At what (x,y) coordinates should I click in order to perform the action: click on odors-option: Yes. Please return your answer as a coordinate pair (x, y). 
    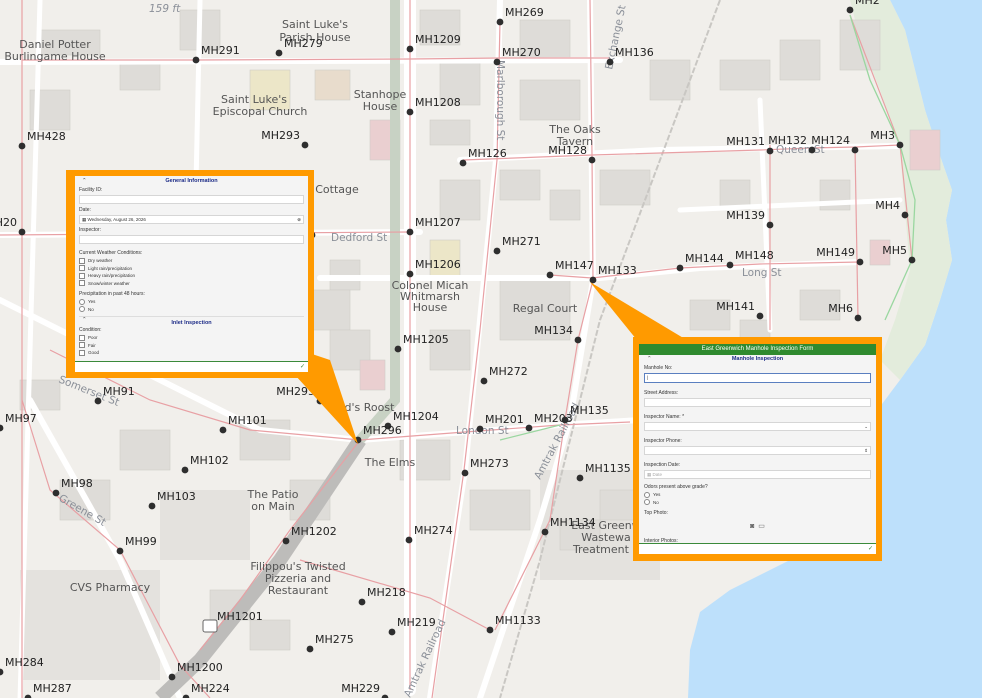
    Looking at the image, I should click on (757, 494).